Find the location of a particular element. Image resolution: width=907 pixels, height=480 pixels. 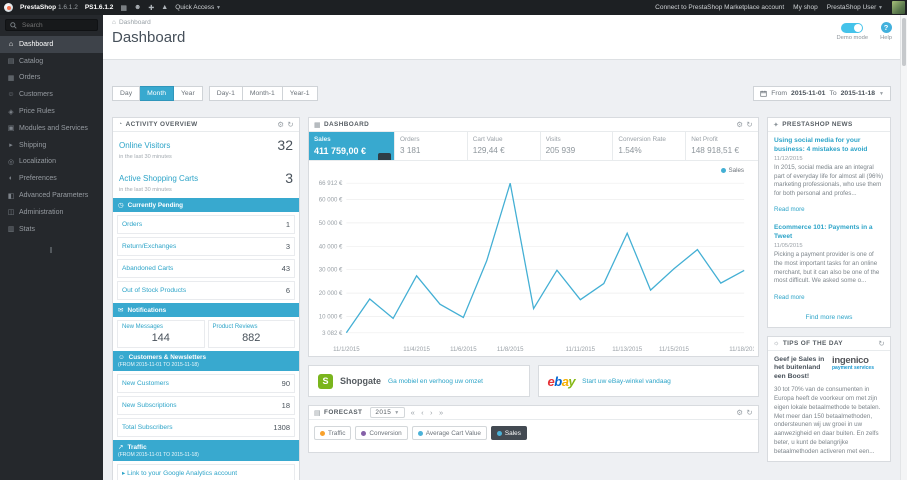

sidebar-item-price-rules: ◈ Price Rules is located at coordinates (51, 111).